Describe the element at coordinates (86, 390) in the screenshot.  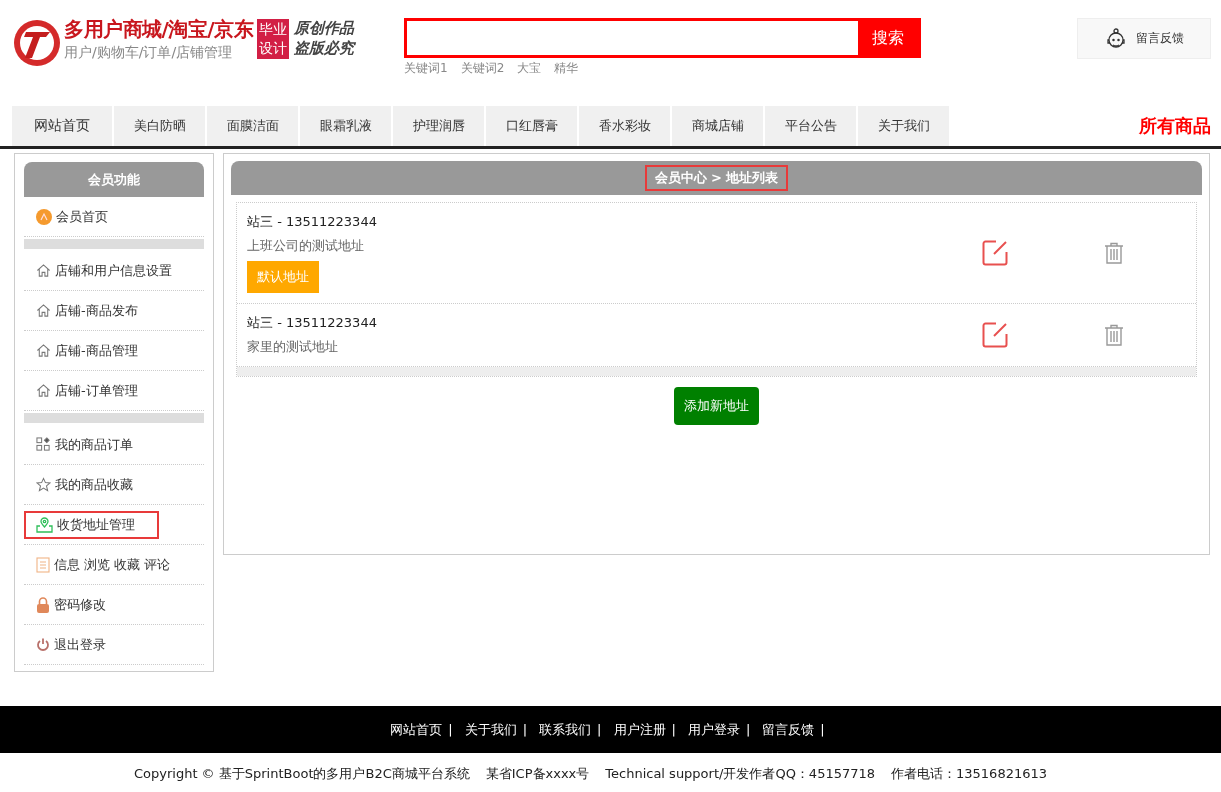
I see `sidebar-item: 店铺-订单管理` at that location.